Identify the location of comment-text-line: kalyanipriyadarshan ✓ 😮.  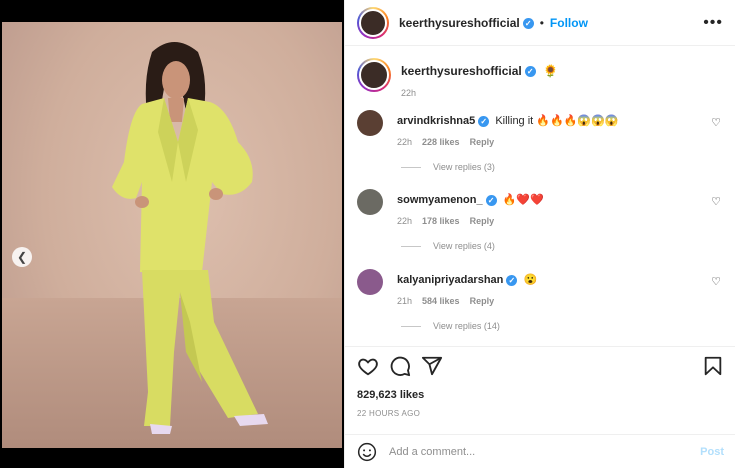
(552, 279).